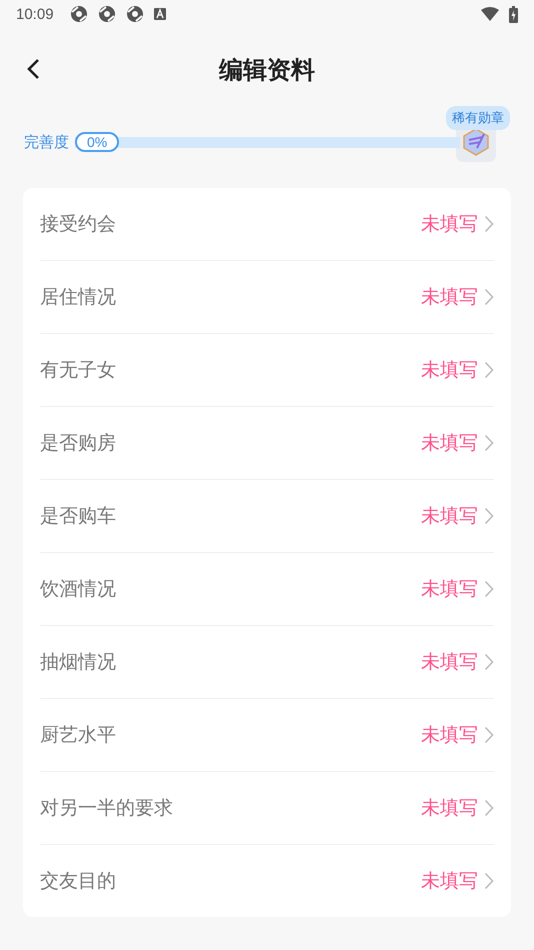 The image size is (534, 950). Describe the element at coordinates (267, 516) in the screenshot. I see `profile-field-row: 是否购车 未填写` at that location.